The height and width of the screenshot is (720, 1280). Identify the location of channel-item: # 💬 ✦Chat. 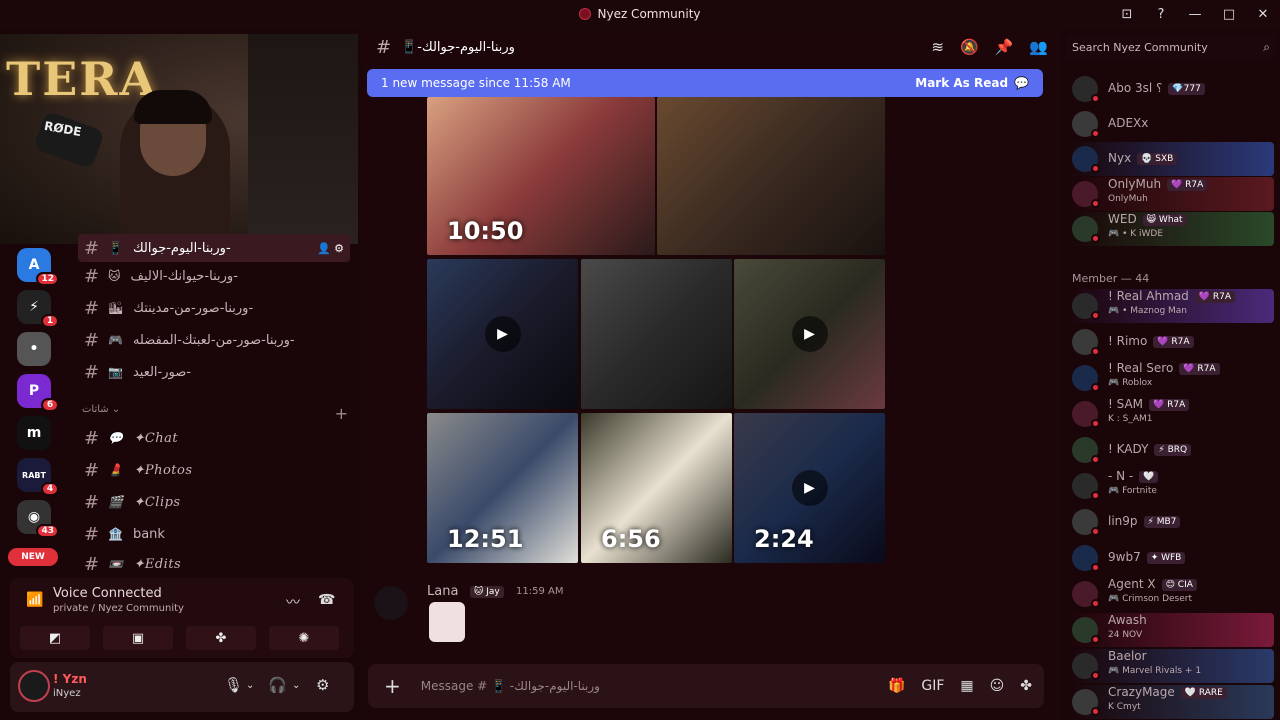
(214, 438).